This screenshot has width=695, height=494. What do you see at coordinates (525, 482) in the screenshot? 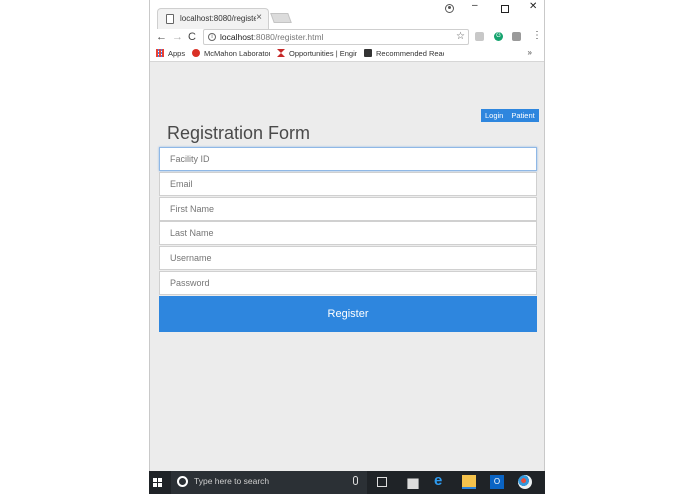
I see `paint-icon` at bounding box center [525, 482].